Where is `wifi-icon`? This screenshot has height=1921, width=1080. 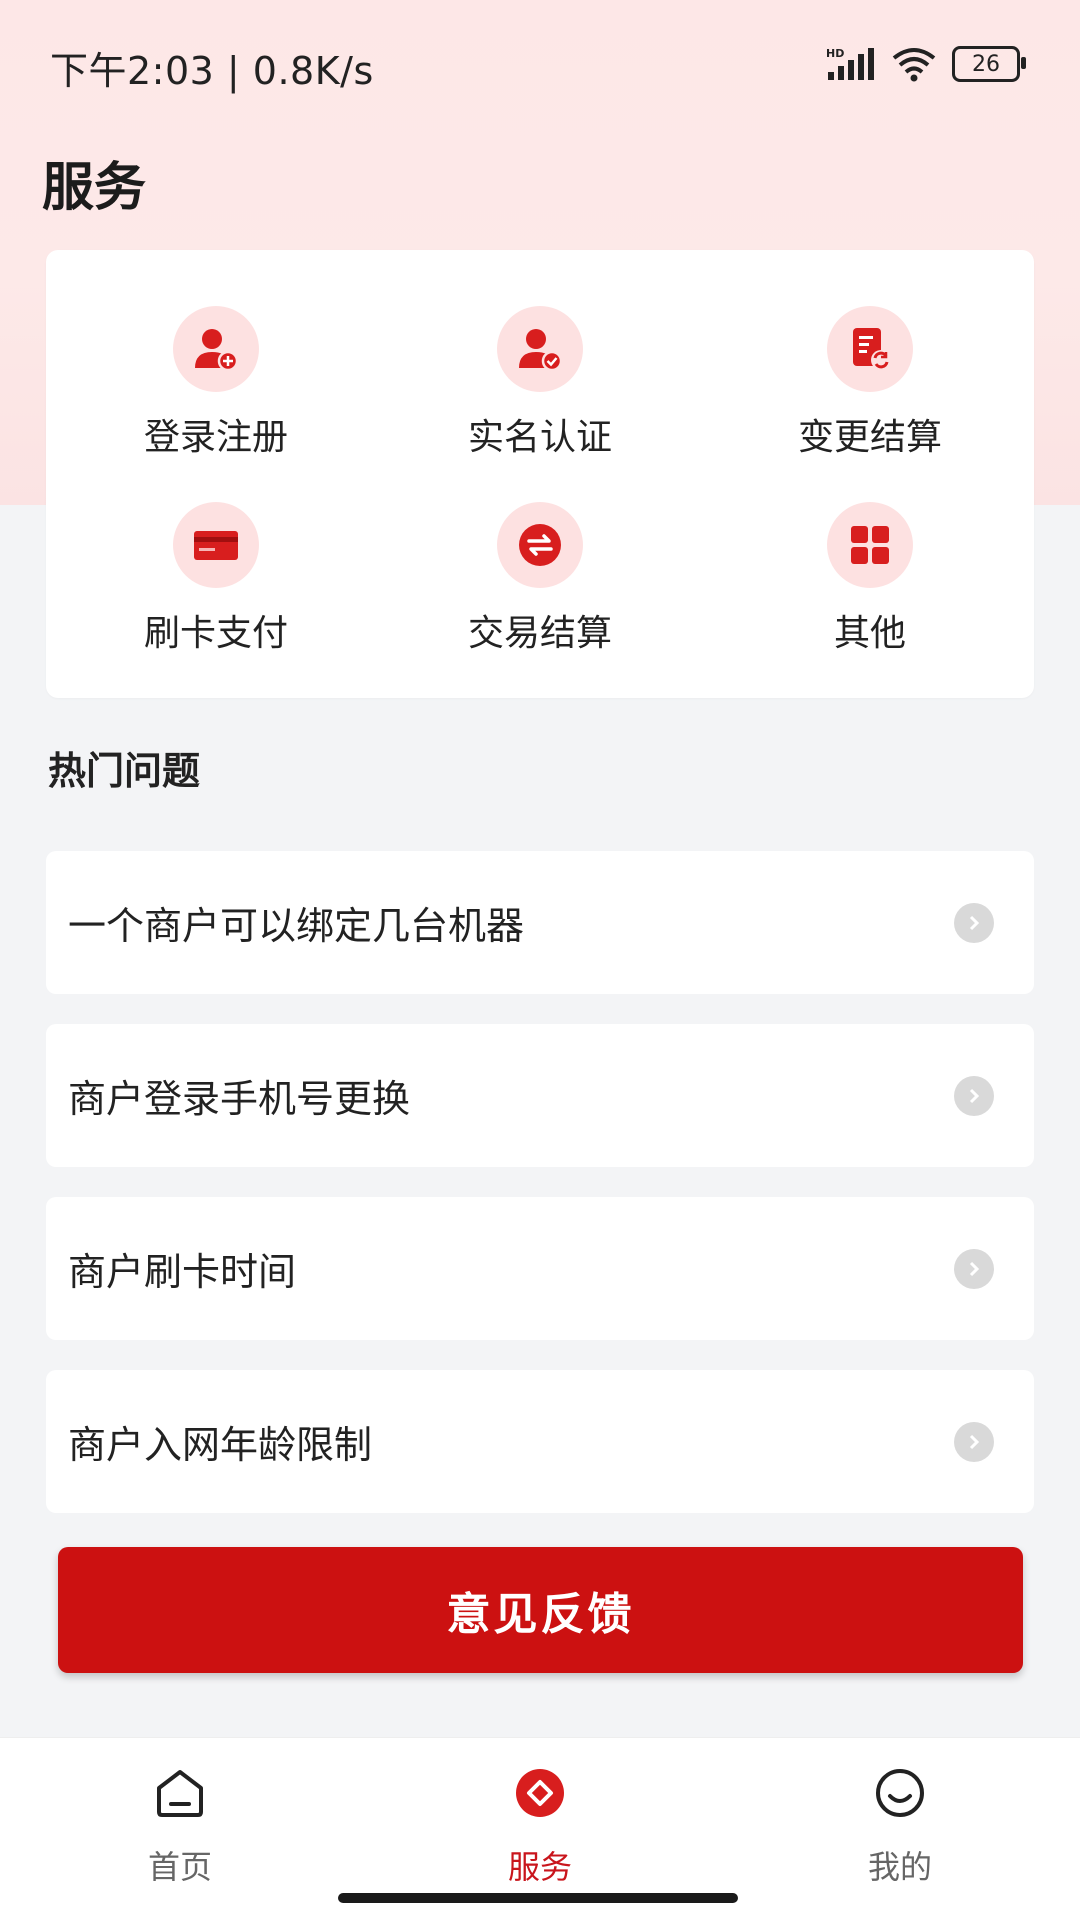
wifi-icon is located at coordinates (914, 65).